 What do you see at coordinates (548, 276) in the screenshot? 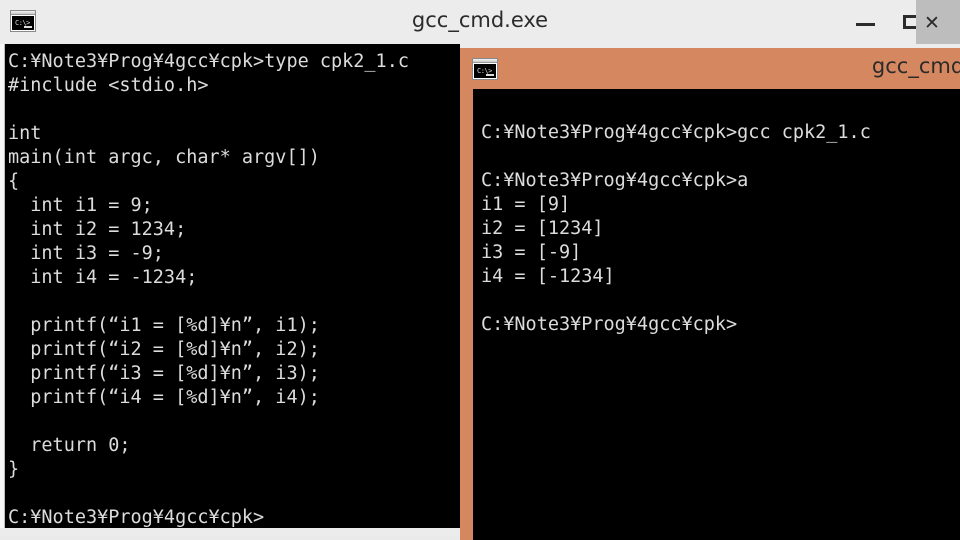
I see `console-line: i4 = [-1234]` at bounding box center [548, 276].